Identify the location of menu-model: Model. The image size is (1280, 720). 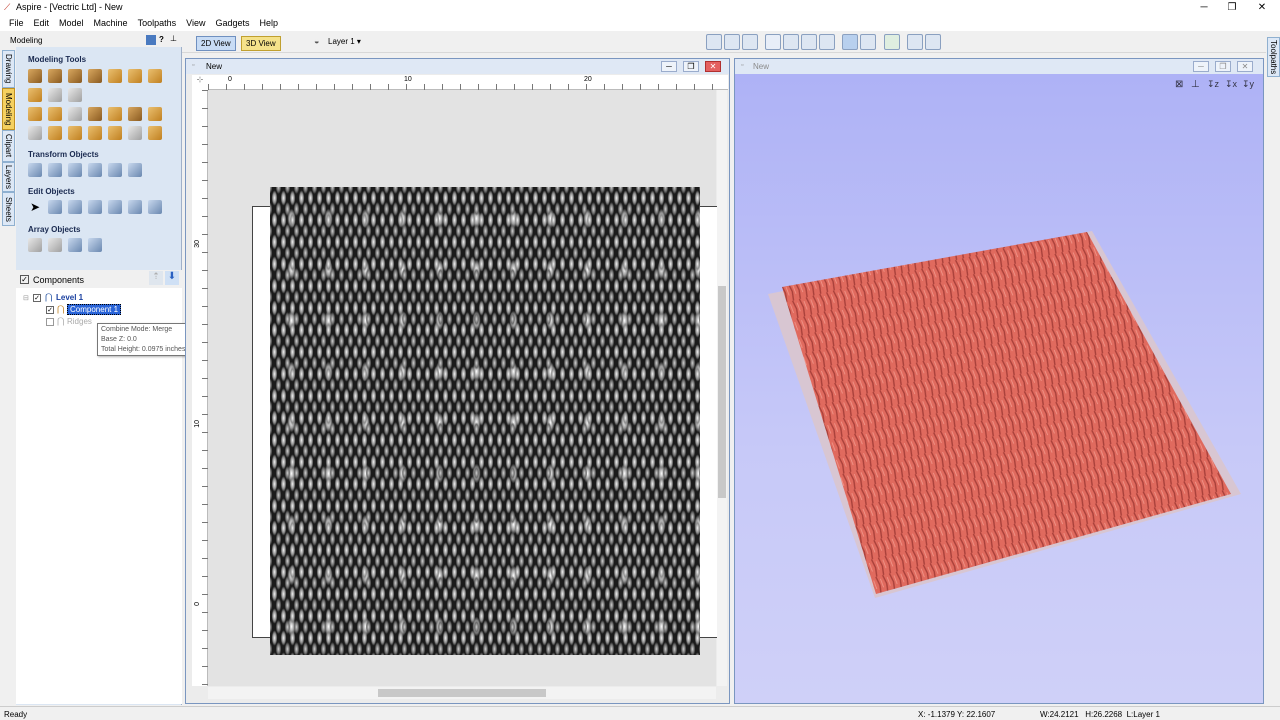
(71, 22).